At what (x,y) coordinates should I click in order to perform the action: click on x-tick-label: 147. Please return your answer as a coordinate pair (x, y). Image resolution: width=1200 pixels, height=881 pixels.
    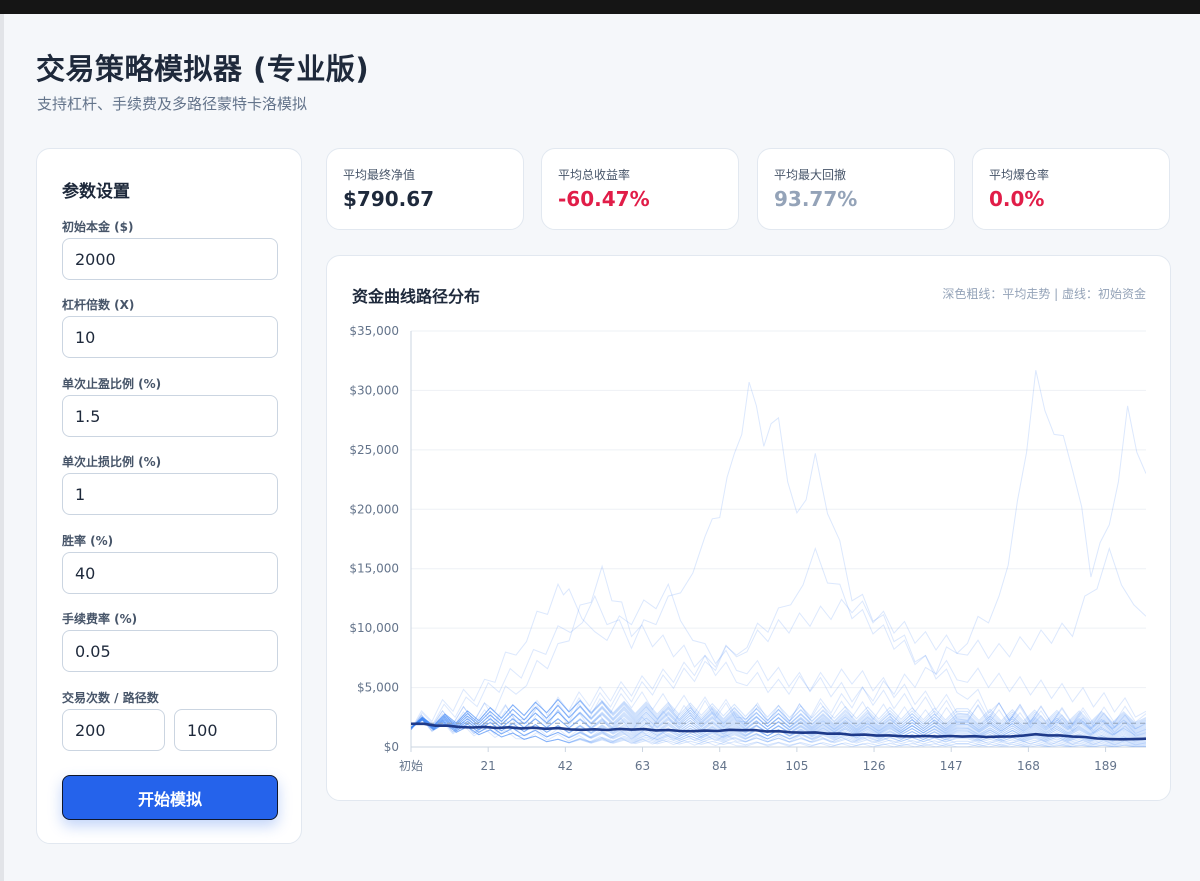
    Looking at the image, I should click on (951, 766).